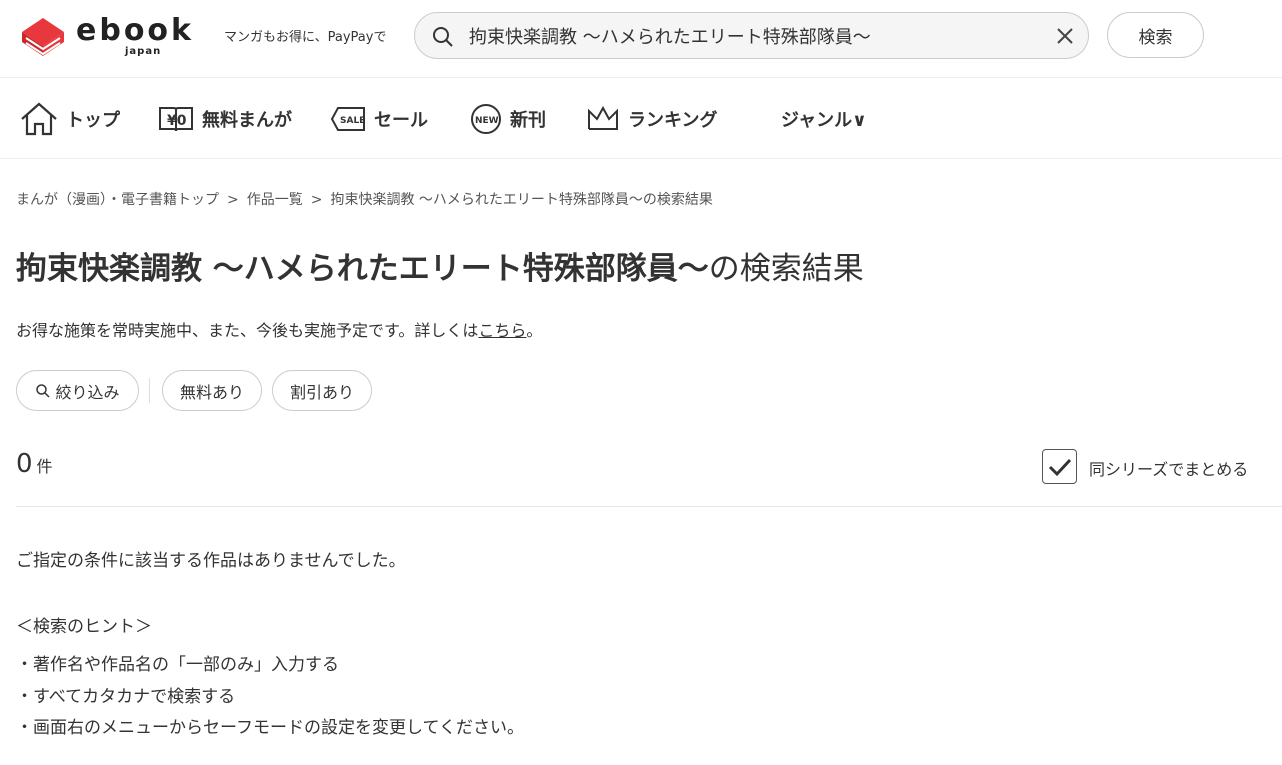 Image resolution: width=1282 pixels, height=765 pixels. I want to click on refine-label: 絞り込み, so click(87, 392).